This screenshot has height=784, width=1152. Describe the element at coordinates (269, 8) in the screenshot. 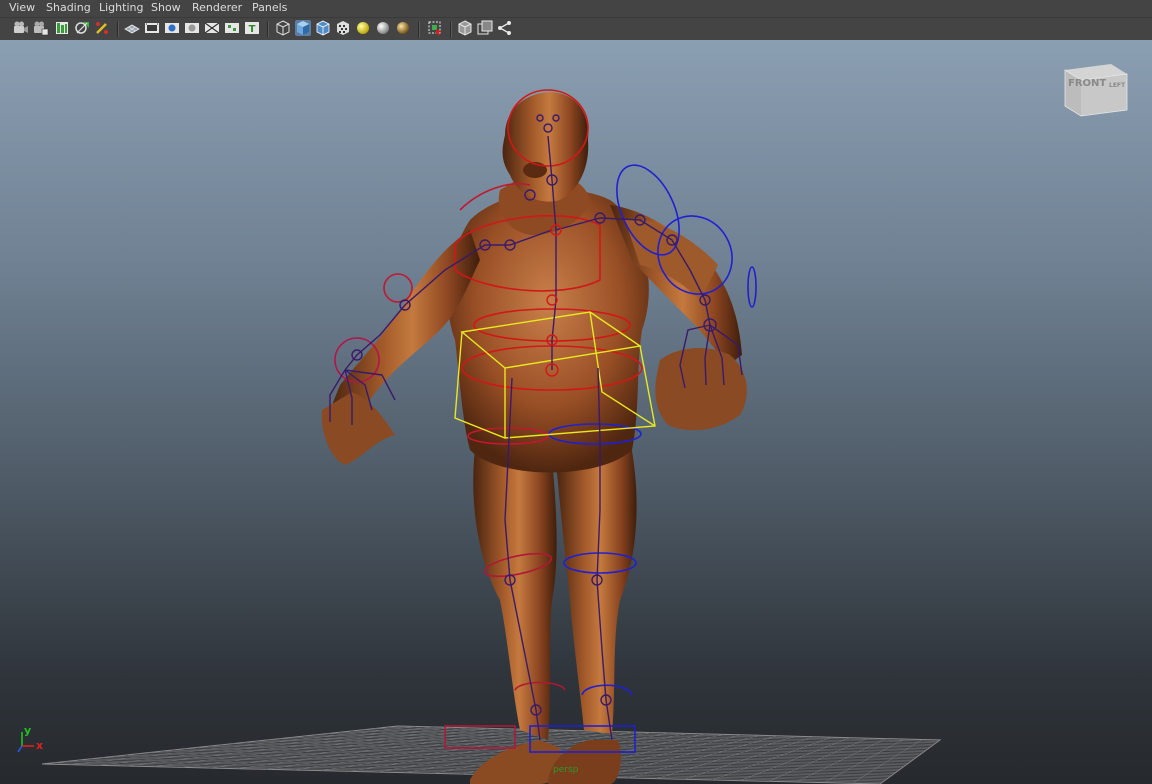

I see `menu-panels: Panels` at that location.